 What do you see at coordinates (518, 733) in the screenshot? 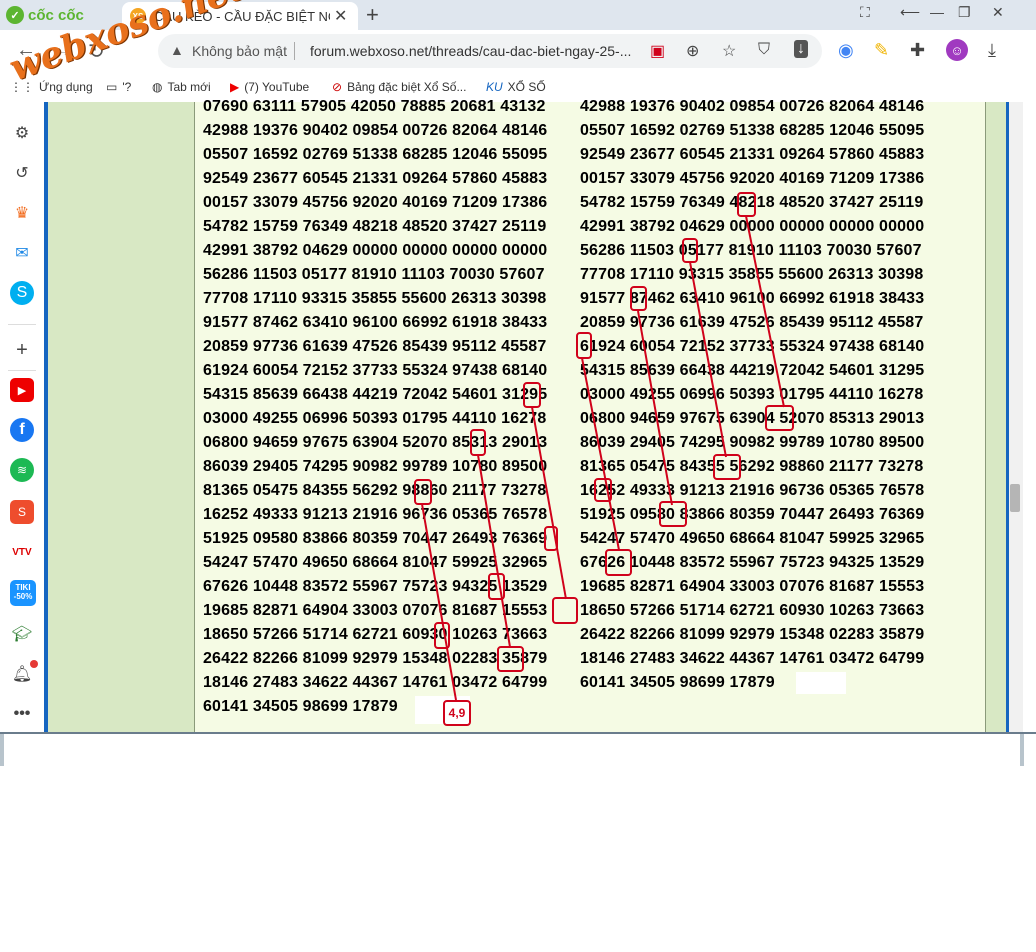
I see `page-bottom-border` at bounding box center [518, 733].